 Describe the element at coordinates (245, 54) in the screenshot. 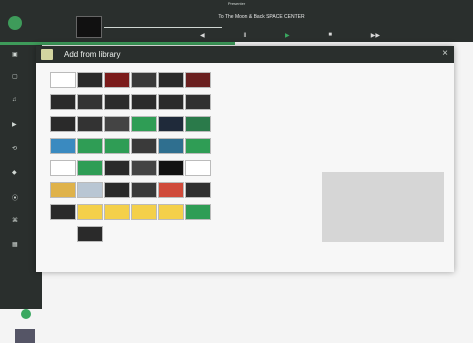

I see `modal-header: Add from library ×` at that location.